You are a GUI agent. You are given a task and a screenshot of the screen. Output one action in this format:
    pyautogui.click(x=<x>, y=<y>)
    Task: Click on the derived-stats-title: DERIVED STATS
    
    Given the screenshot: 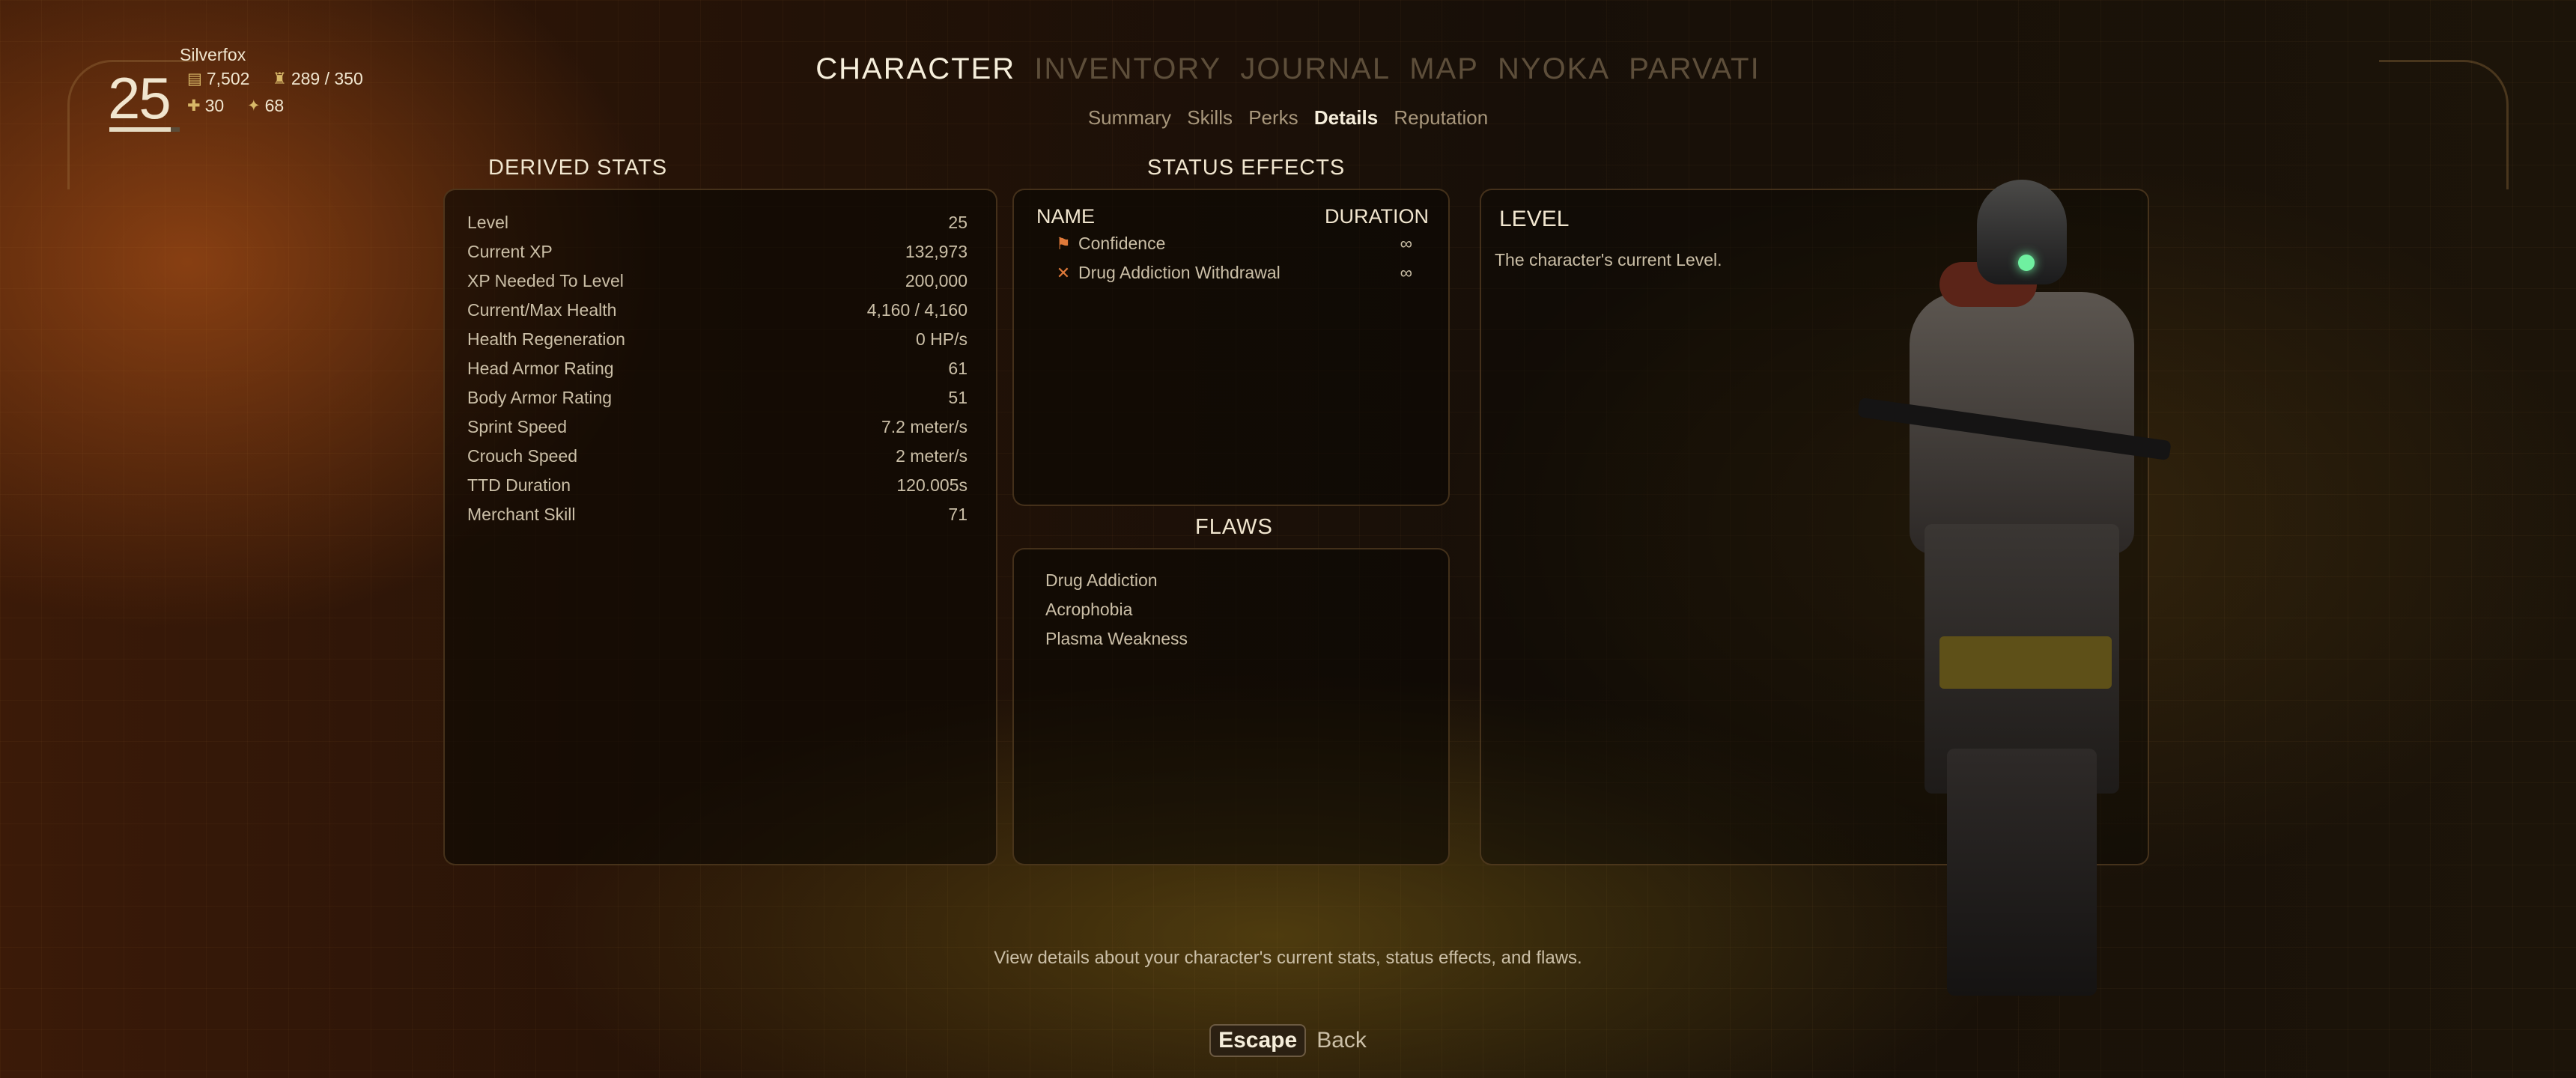 What is the action you would take?
    pyautogui.click(x=578, y=168)
    